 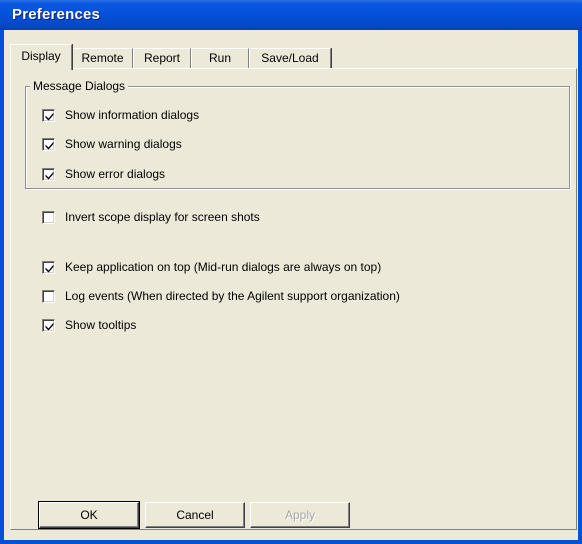 I want to click on tab-report-label: Report, so click(x=162, y=58).